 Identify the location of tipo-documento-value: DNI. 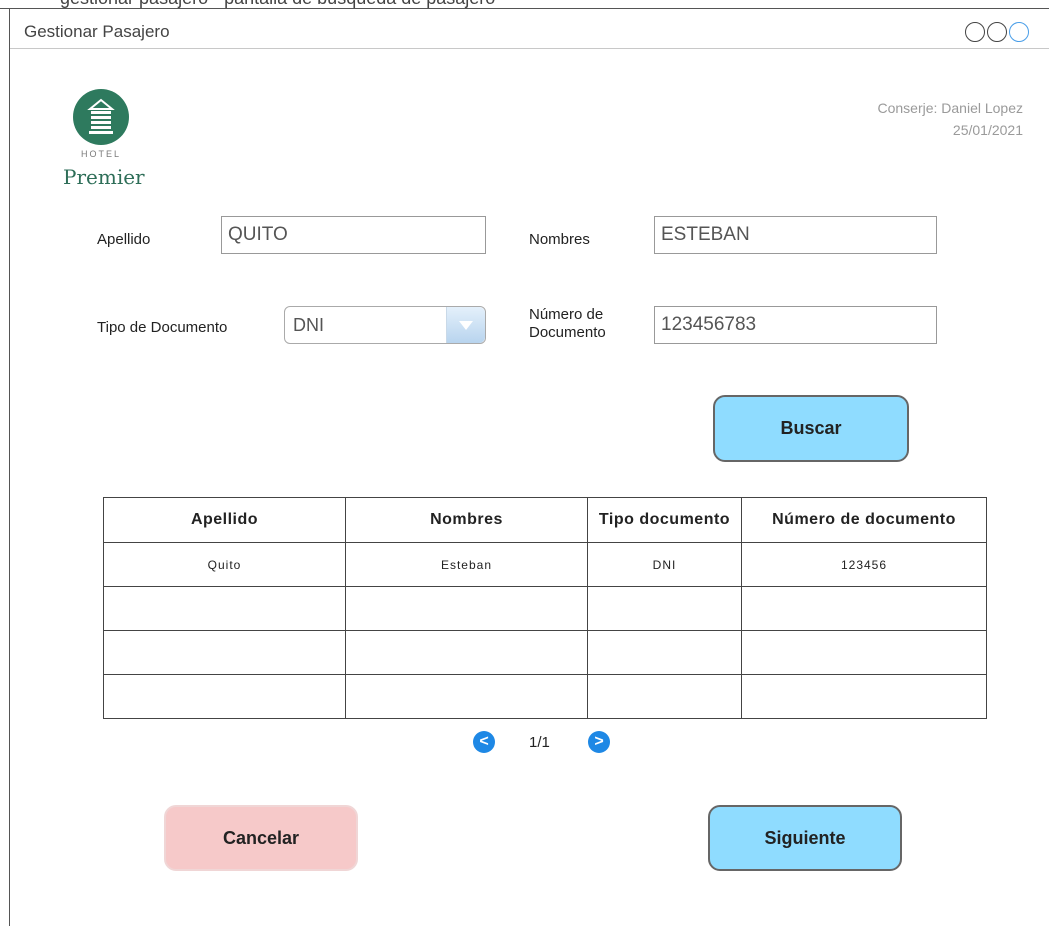
(308, 325).